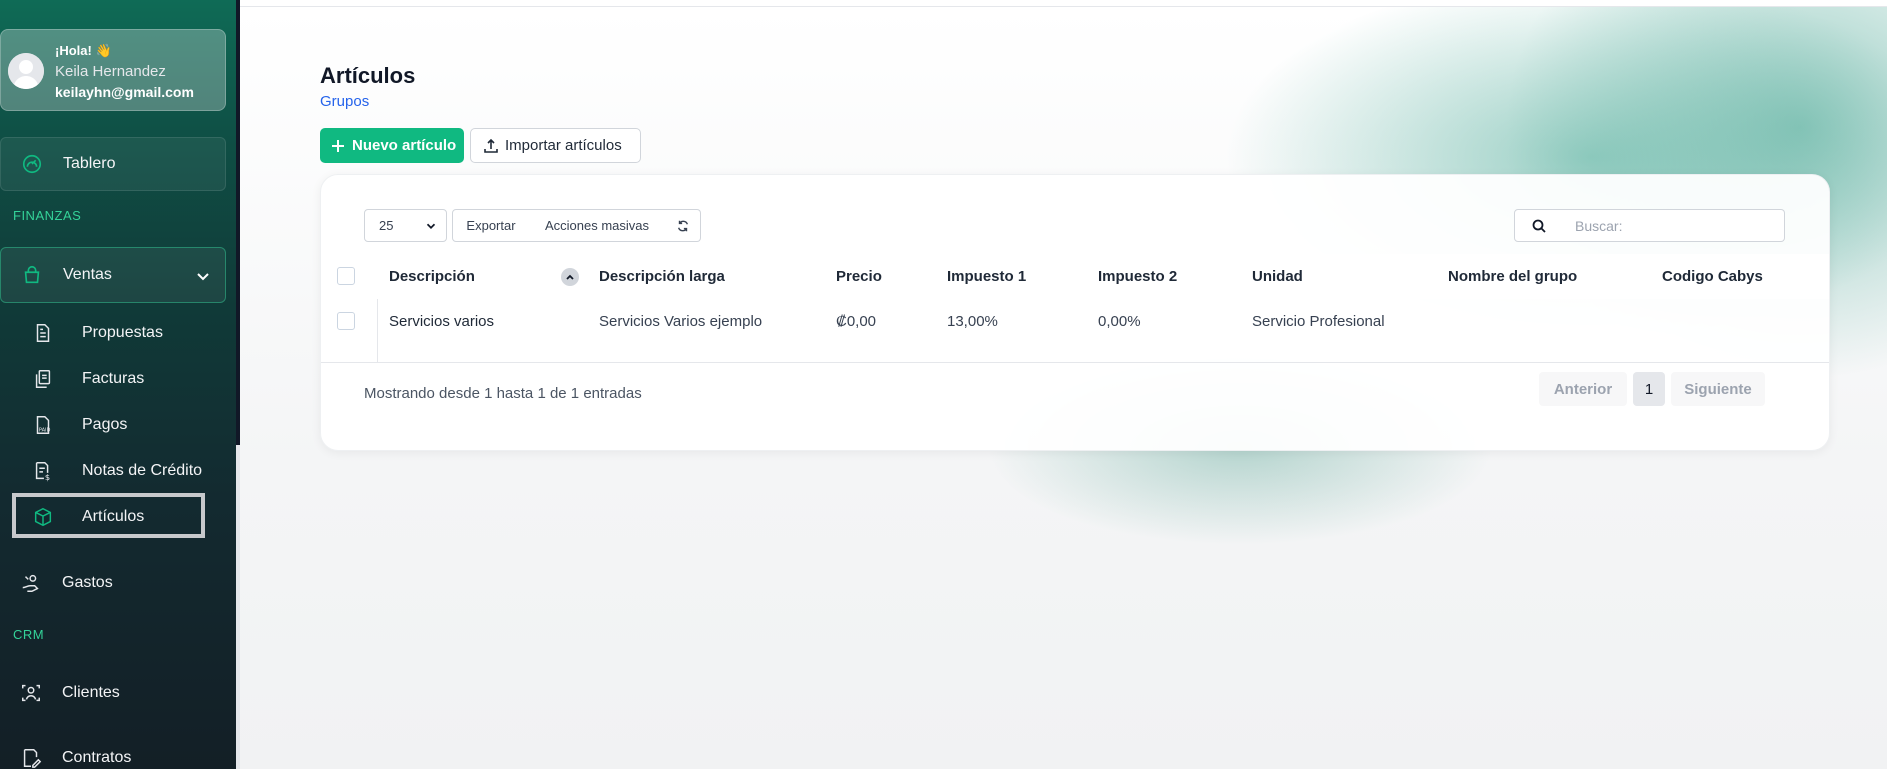 The width and height of the screenshot is (1887, 769). I want to click on sidebar-item-credit-notes: $ Notas de Crédito, so click(118, 471).